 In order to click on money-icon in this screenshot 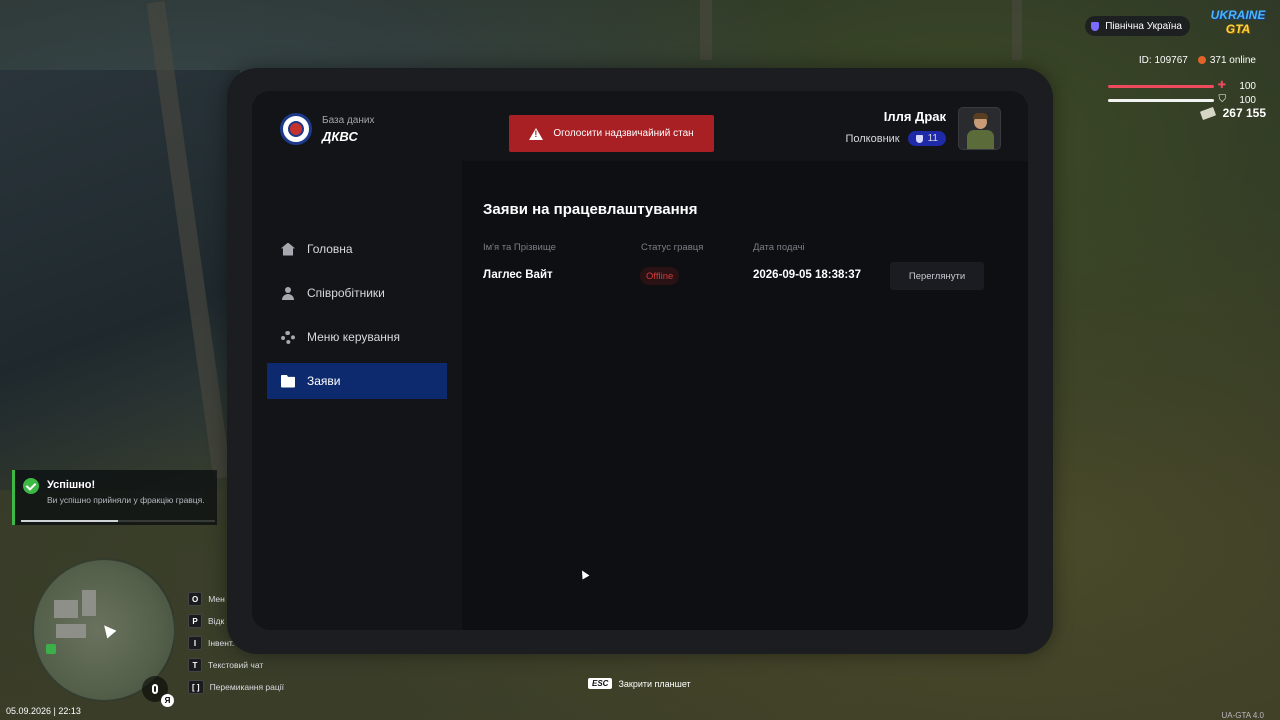, I will do `click(1207, 113)`.